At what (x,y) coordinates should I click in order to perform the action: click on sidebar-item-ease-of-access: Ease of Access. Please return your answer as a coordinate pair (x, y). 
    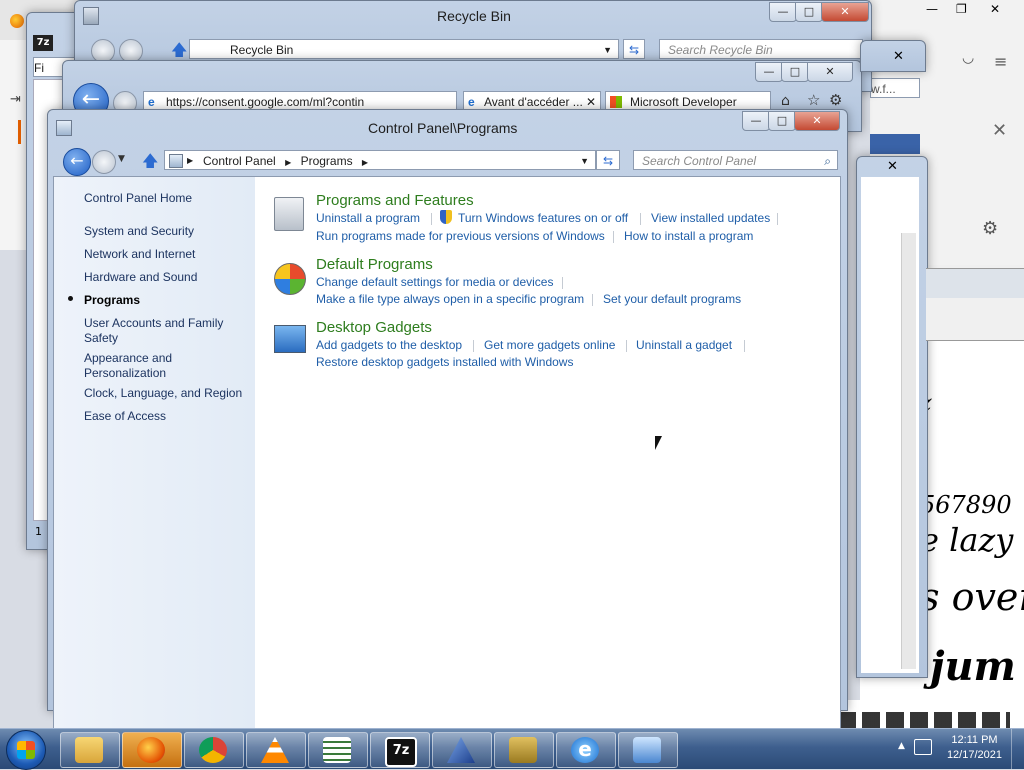
    Looking at the image, I should click on (125, 416).